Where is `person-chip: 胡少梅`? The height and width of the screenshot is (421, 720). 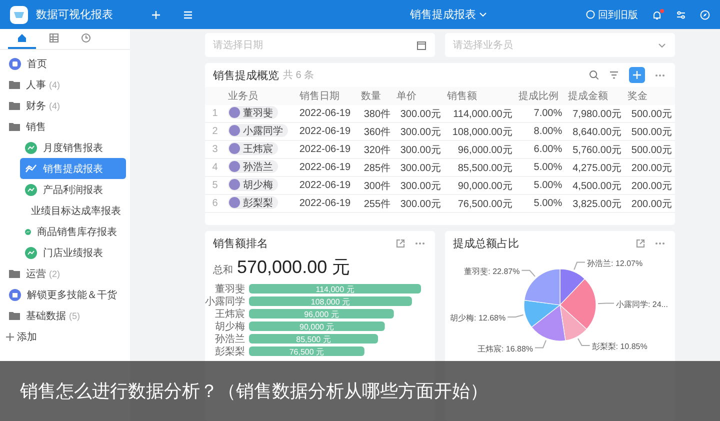
person-chip: 胡少梅 is located at coordinates (253, 184).